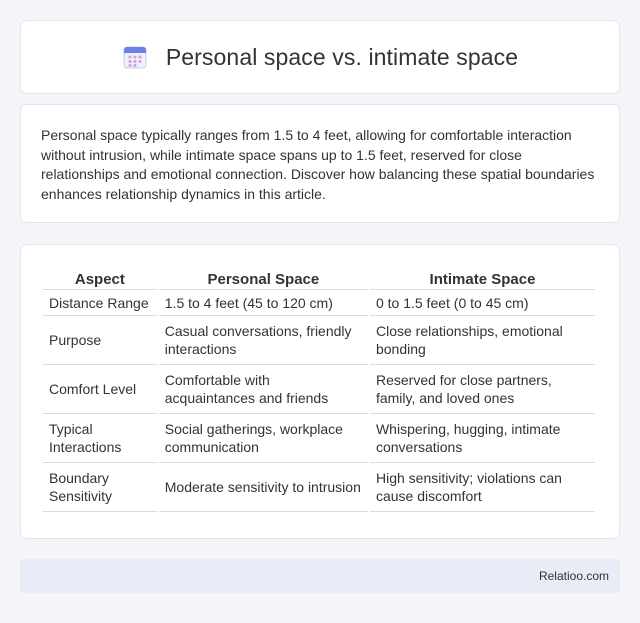 This screenshot has width=640, height=623. What do you see at coordinates (100, 278) in the screenshot?
I see `header-aspect: Aspect` at bounding box center [100, 278].